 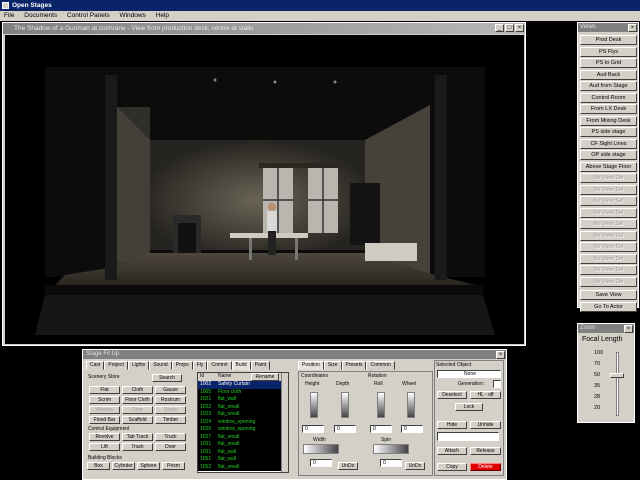 What do you see at coordinates (173, 466) in the screenshot?
I see `block-prism-button: Prism` at bounding box center [173, 466].